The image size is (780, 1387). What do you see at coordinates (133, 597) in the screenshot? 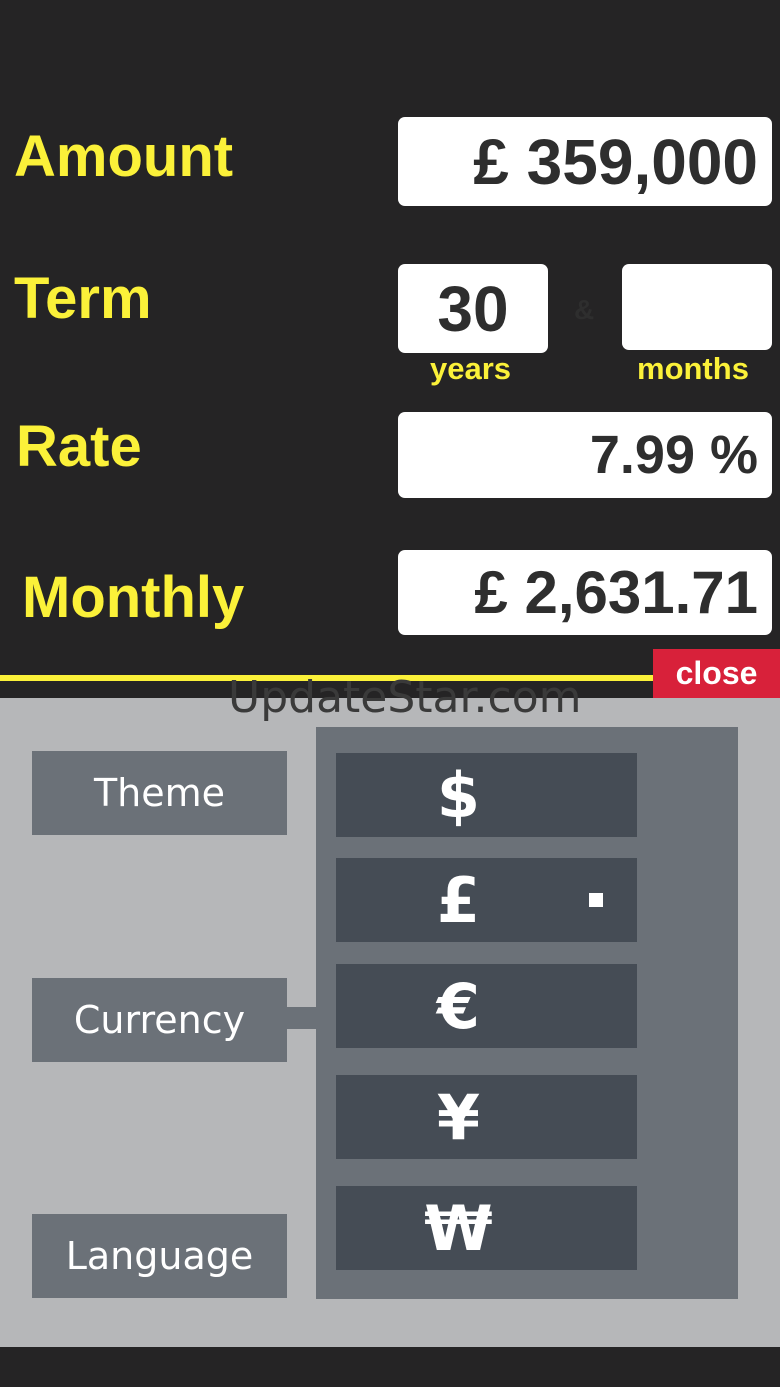
I see `monthly-label: Monthly` at bounding box center [133, 597].